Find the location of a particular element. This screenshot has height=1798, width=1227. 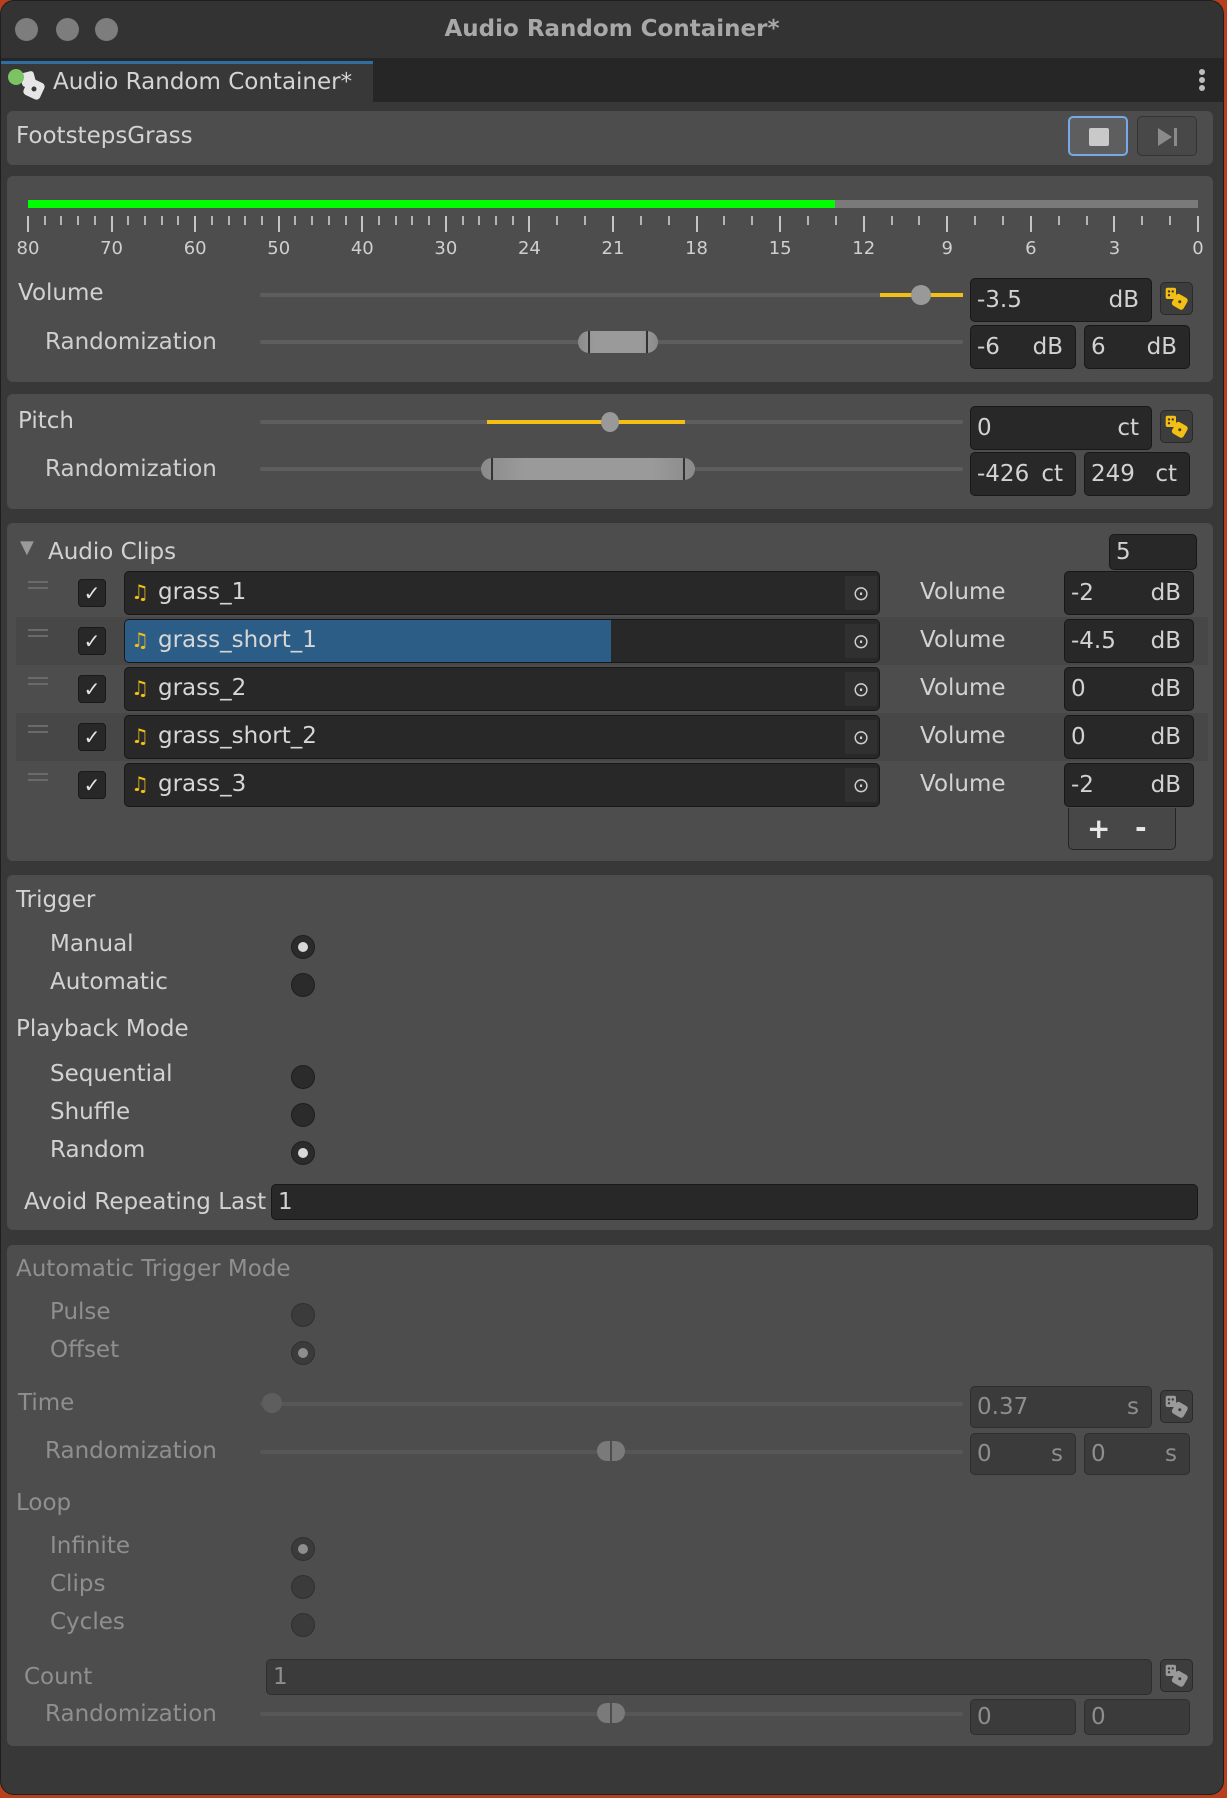

count-randomization-label: Randomization is located at coordinates (131, 1714).